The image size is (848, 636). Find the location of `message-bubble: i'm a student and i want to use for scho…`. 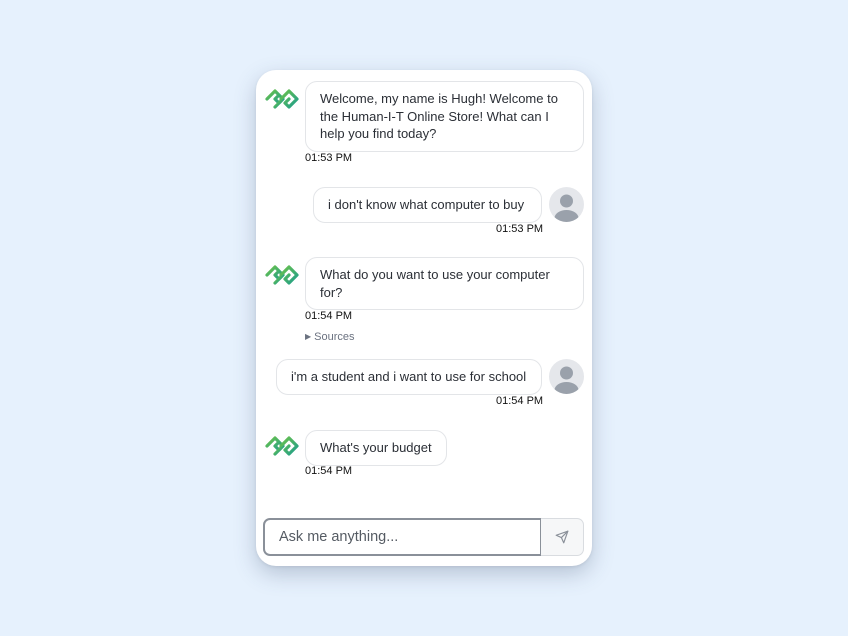

message-bubble: i'm a student and i want to use for scho… is located at coordinates (409, 377).